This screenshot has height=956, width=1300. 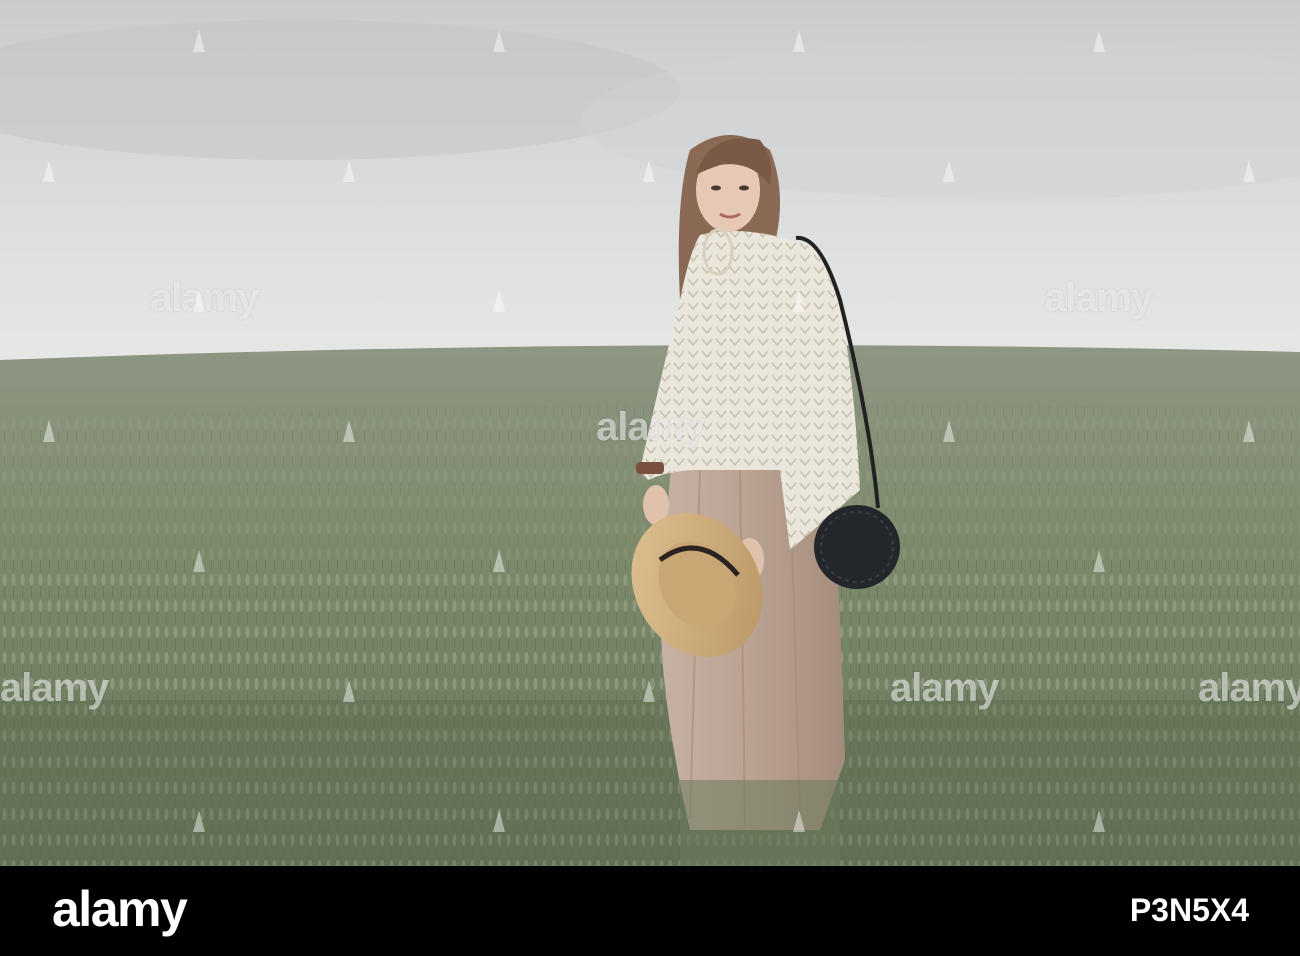 What do you see at coordinates (650, 911) in the screenshot?
I see `footer-bar: alamy P3N5X4` at bounding box center [650, 911].